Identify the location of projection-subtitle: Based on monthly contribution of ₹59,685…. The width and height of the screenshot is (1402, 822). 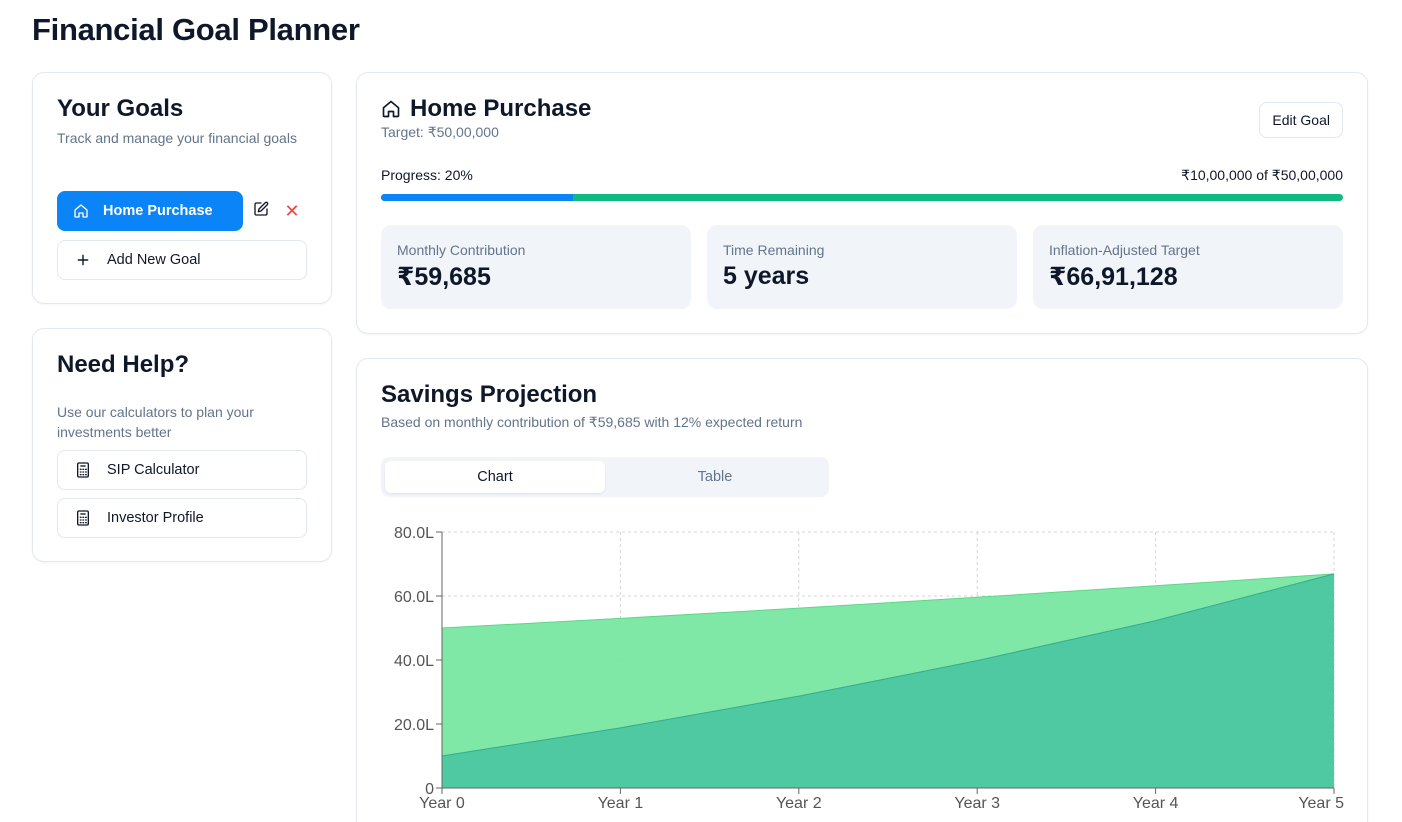
(592, 422).